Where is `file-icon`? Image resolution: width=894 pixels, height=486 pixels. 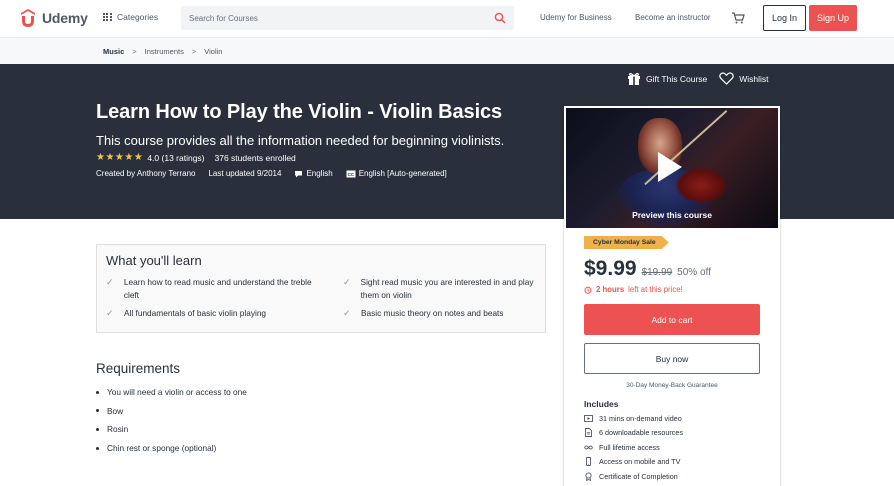
file-icon is located at coordinates (588, 433).